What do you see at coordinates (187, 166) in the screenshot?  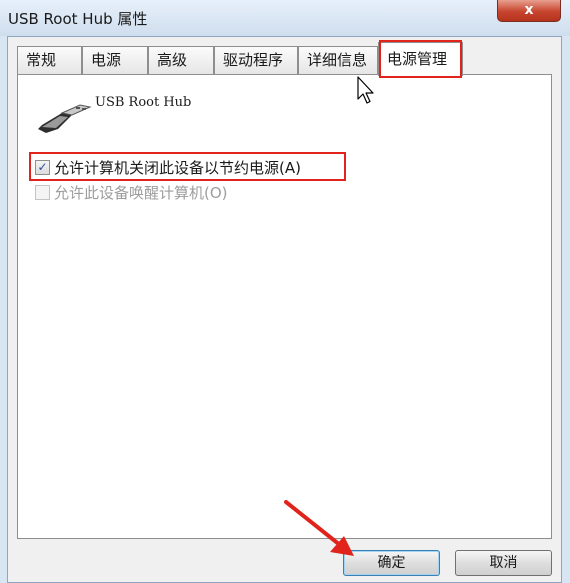 I see `option-highlight-box` at bounding box center [187, 166].